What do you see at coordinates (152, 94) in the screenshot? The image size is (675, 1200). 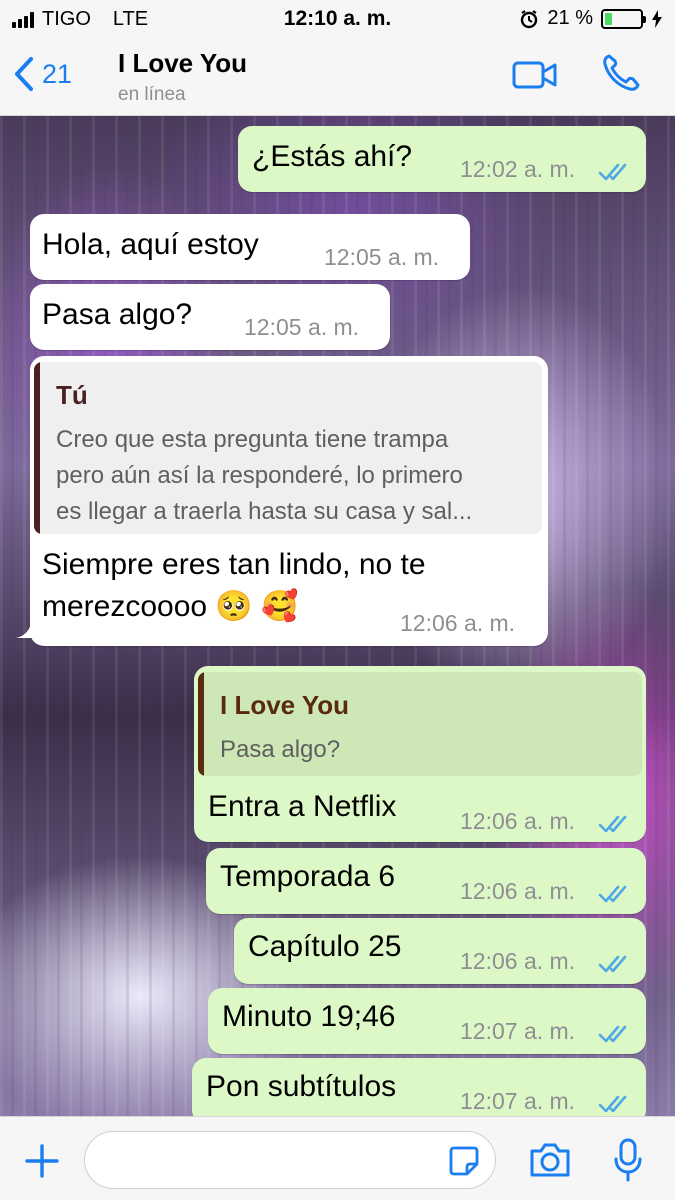 I see `contact-status: en línea` at bounding box center [152, 94].